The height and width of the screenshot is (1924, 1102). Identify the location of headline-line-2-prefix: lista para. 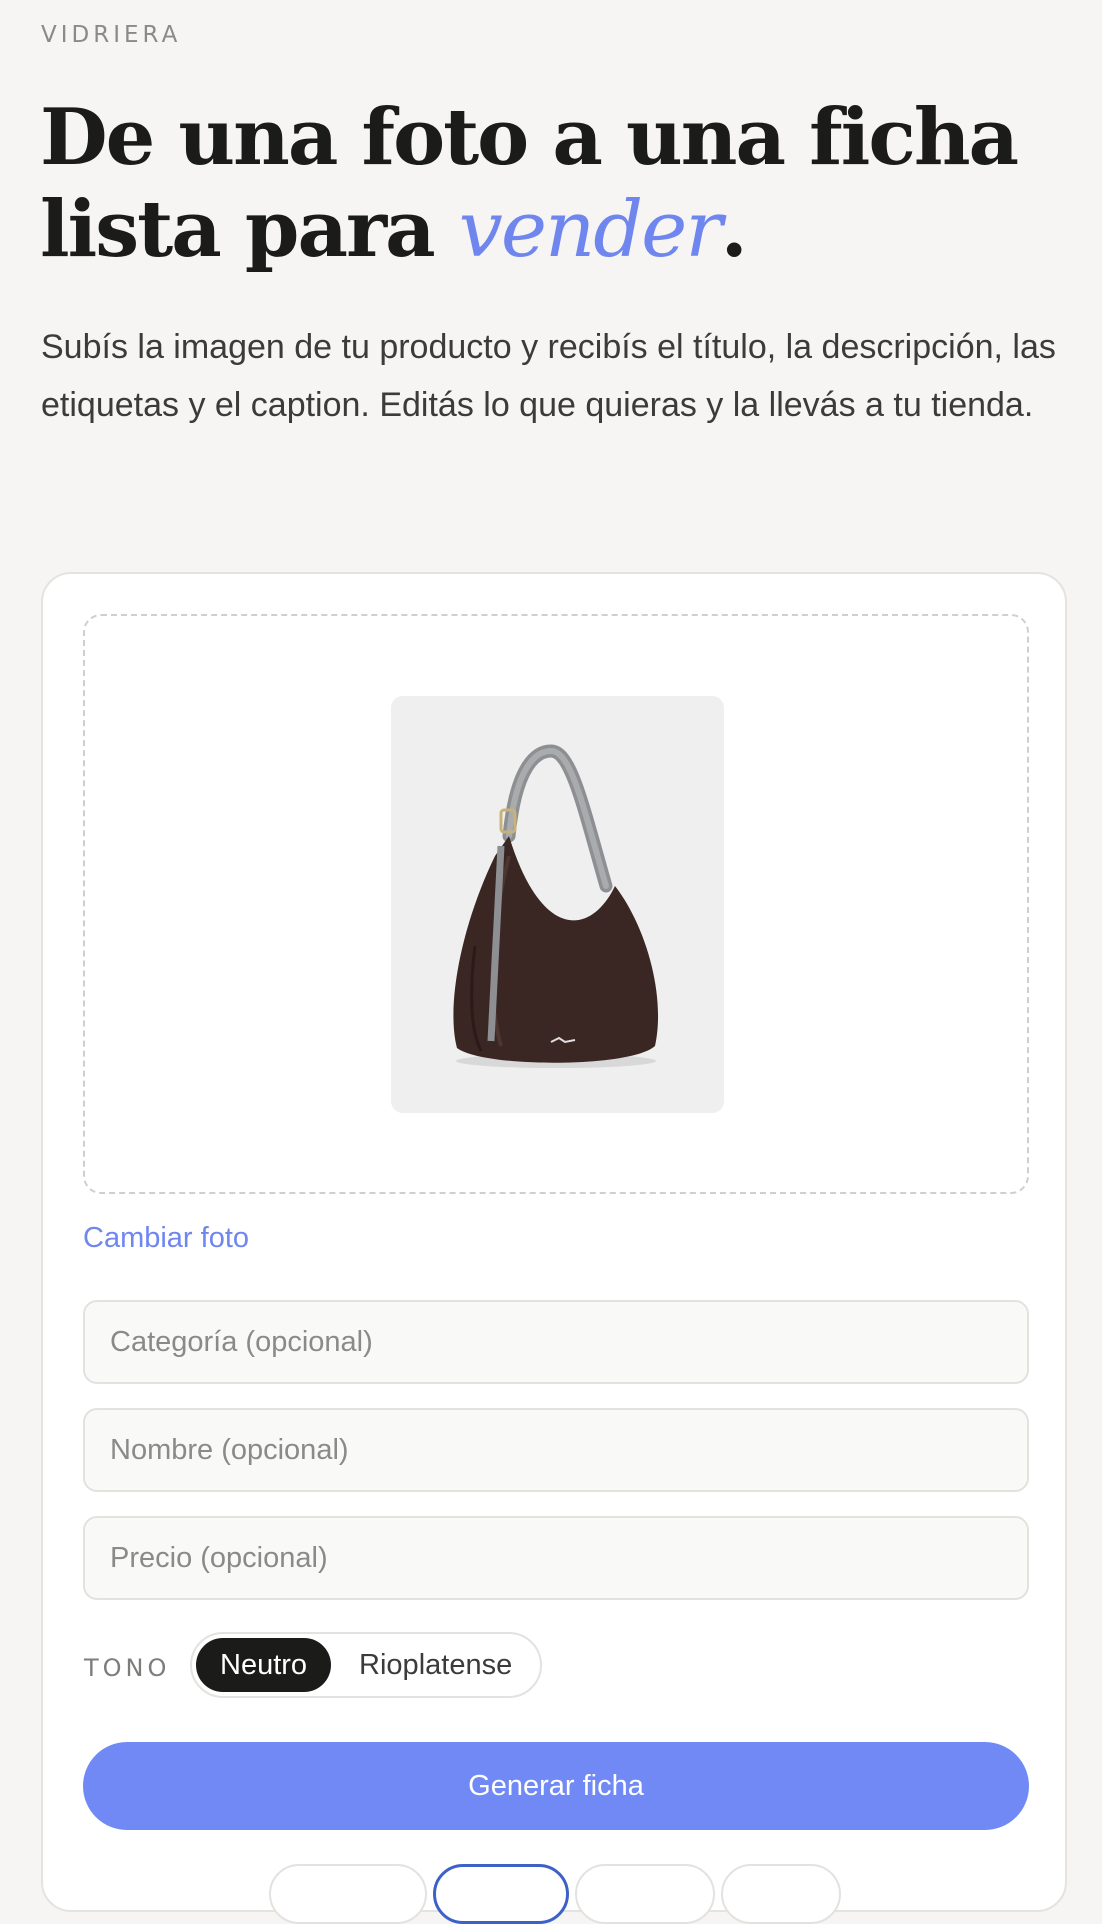
(249, 229).